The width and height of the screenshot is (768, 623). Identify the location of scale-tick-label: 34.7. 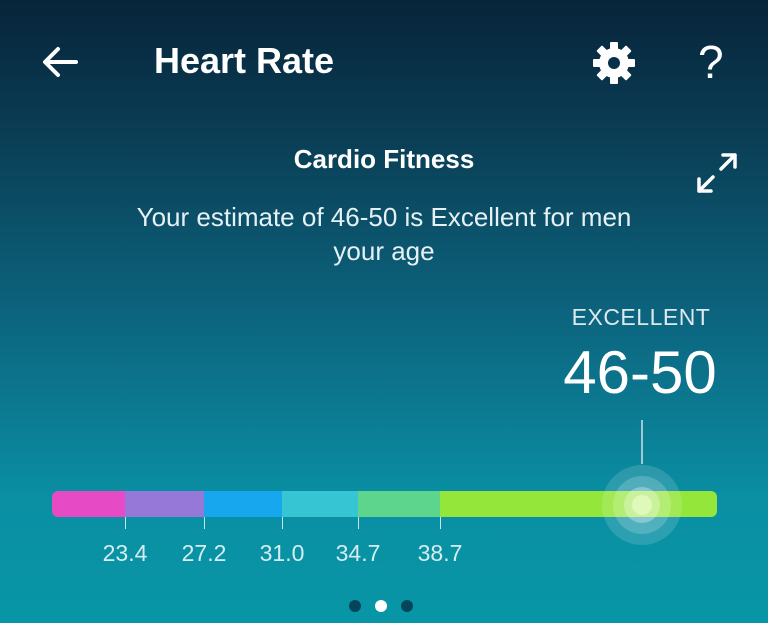
(358, 553).